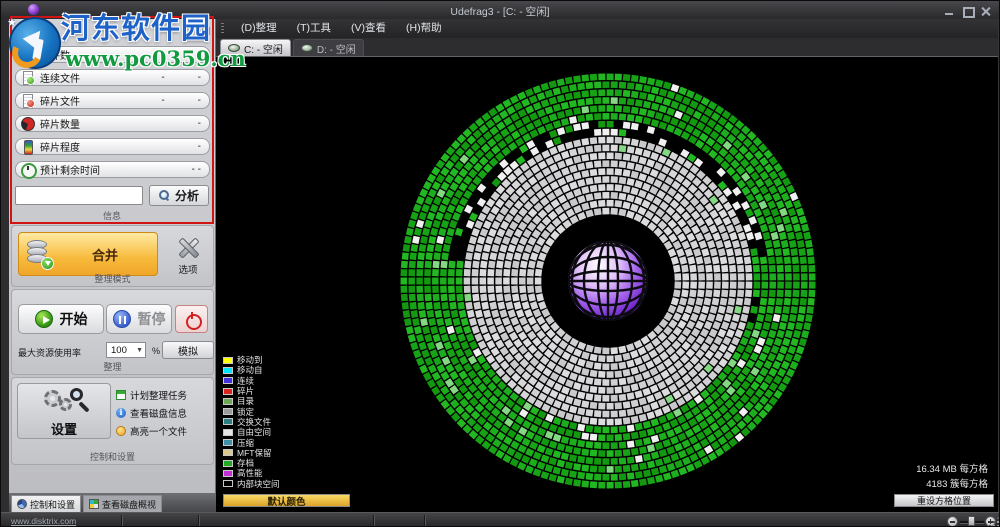  Describe the element at coordinates (314, 28) in the screenshot. I see `menu-item: (T)工具` at that location.